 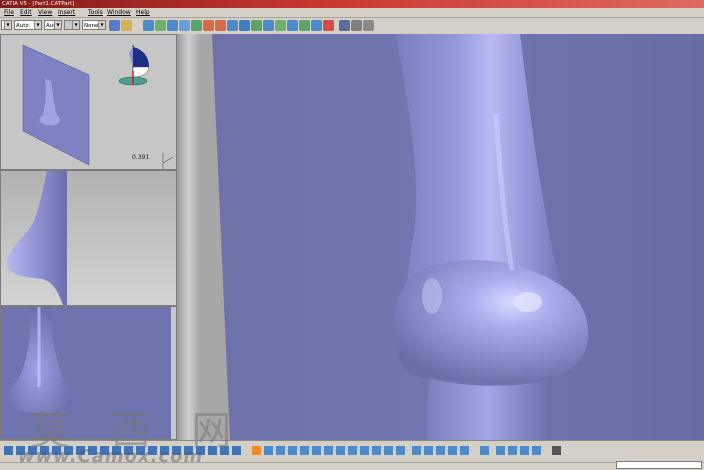 What do you see at coordinates (659, 465) in the screenshot?
I see `command-input` at bounding box center [659, 465].